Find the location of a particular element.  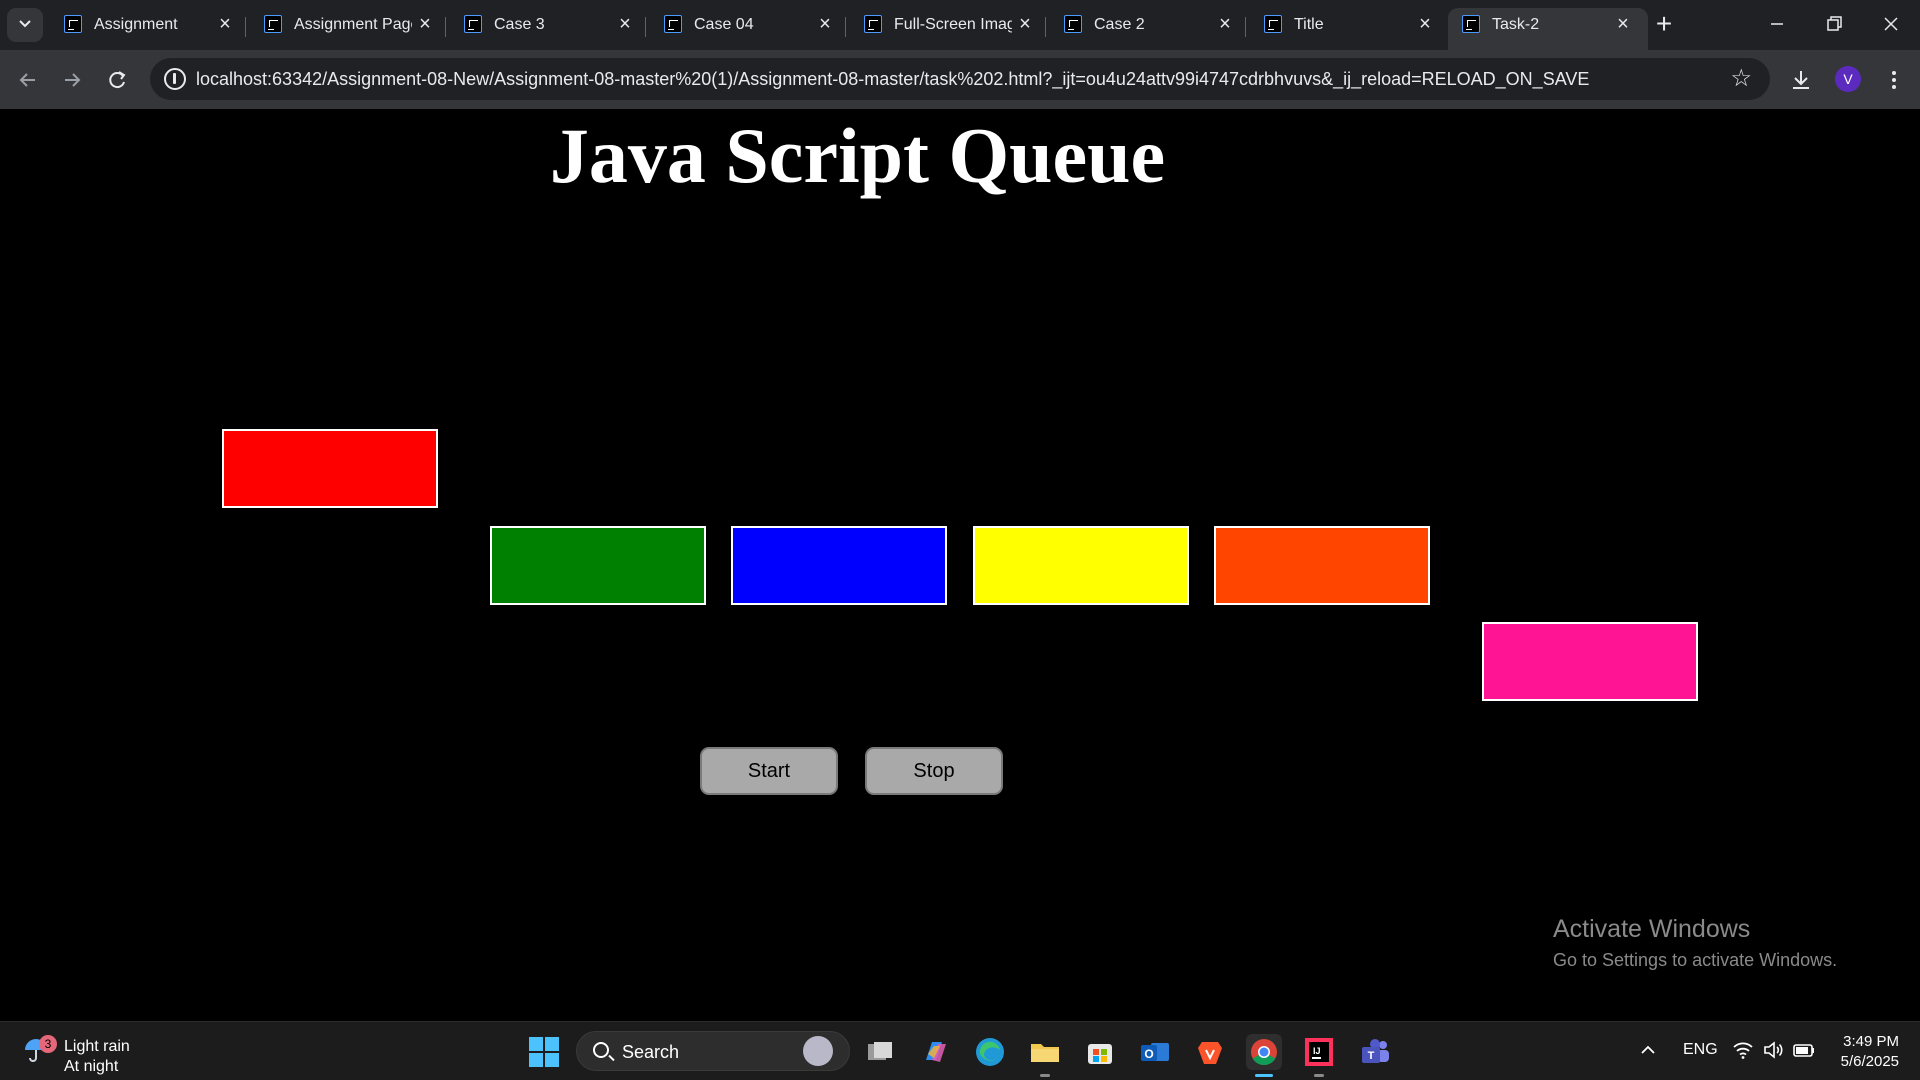

volume-icon is located at coordinates (1773, 1052).